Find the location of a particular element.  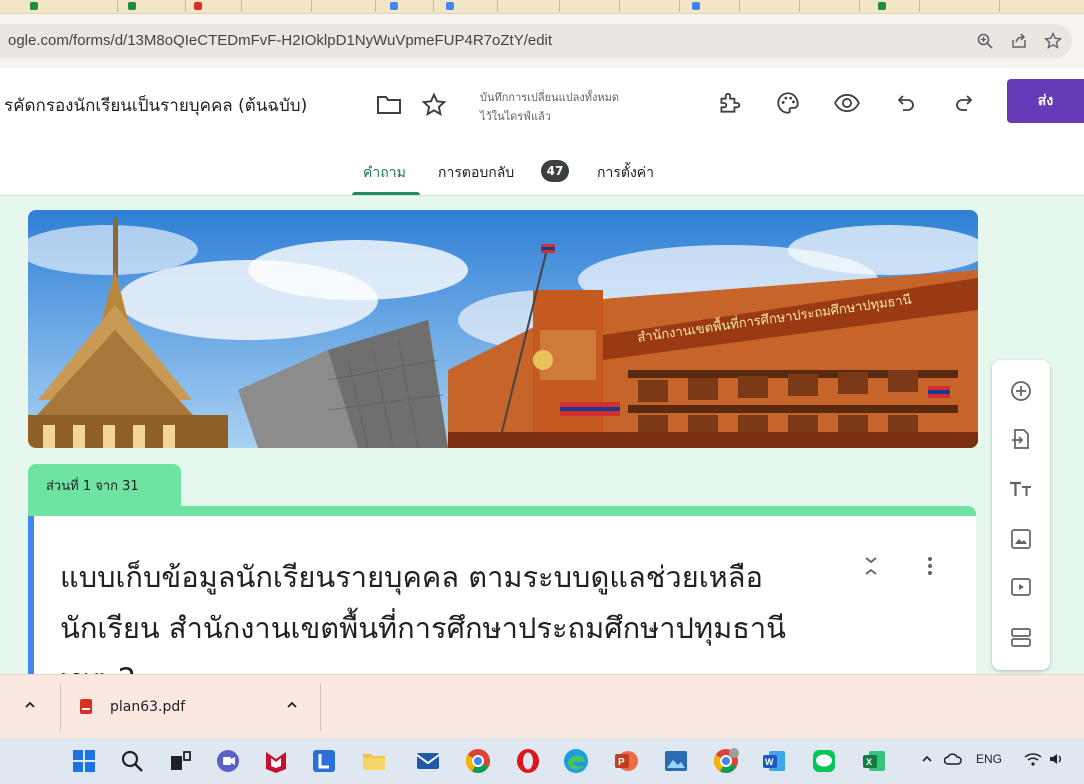

chrome-profile-icon is located at coordinates (726, 761).